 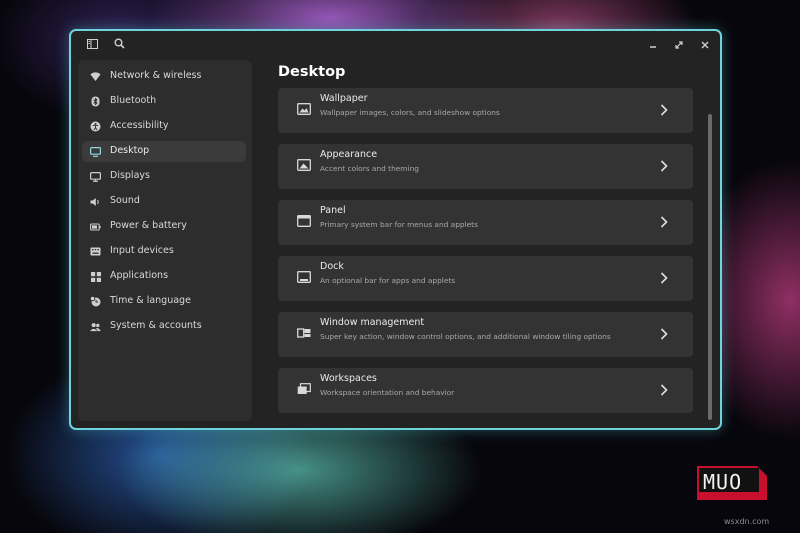 What do you see at coordinates (304, 333) in the screenshot?
I see `window-management-icon` at bounding box center [304, 333].